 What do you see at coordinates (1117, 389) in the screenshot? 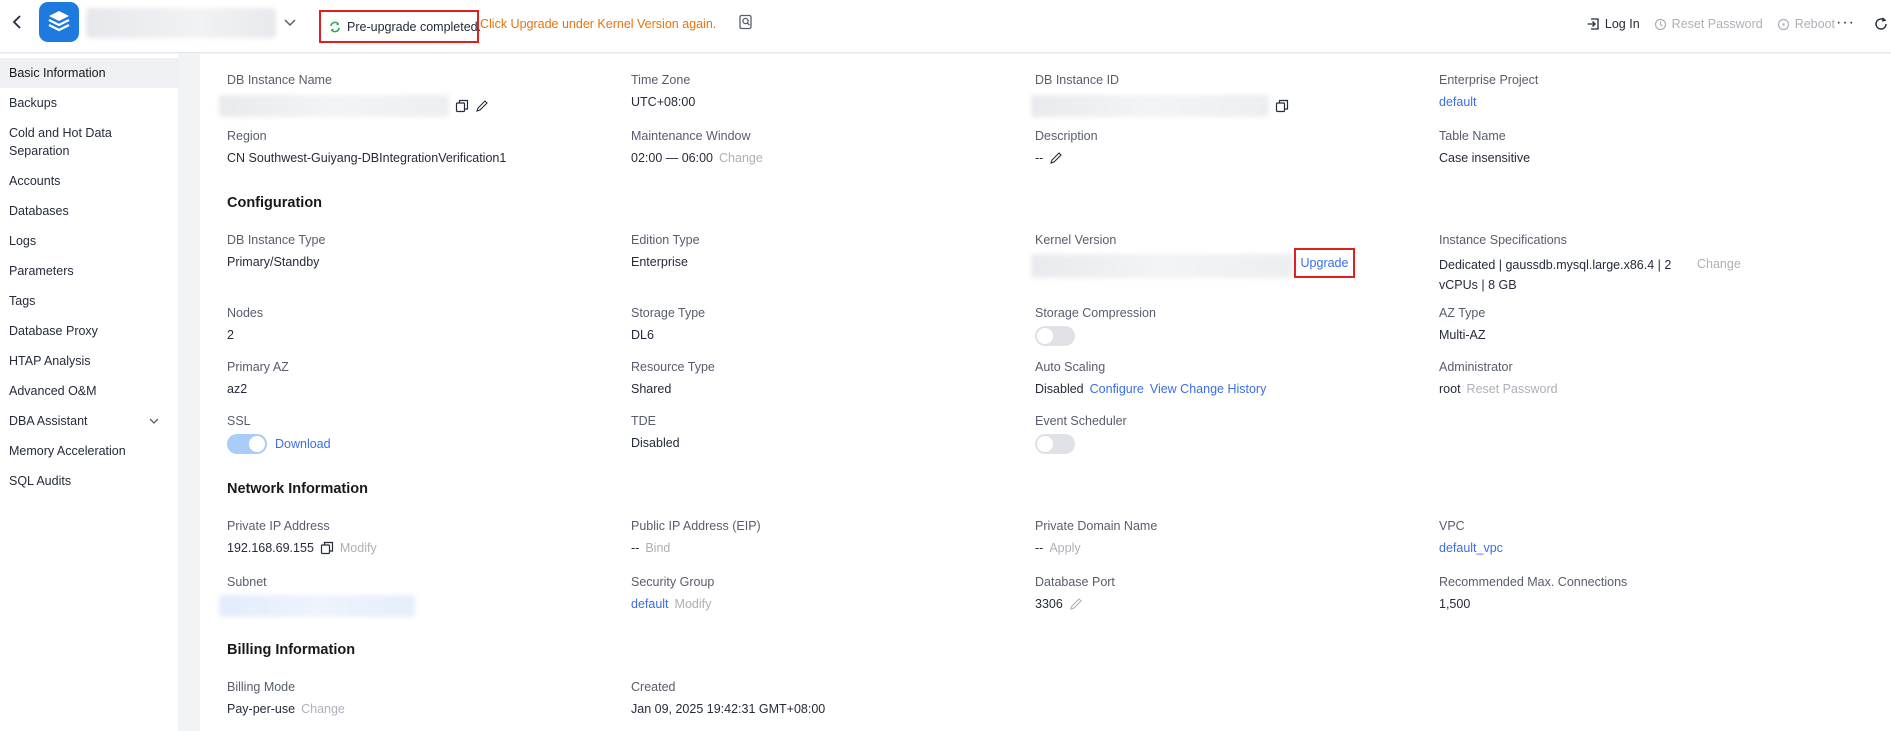
I see `configure-link: Configure` at bounding box center [1117, 389].